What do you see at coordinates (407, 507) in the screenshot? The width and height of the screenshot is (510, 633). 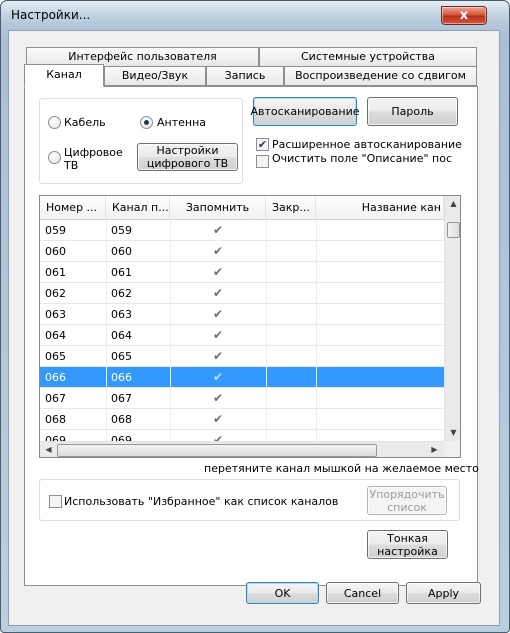 I see `sort-list-line2: список` at bounding box center [407, 507].